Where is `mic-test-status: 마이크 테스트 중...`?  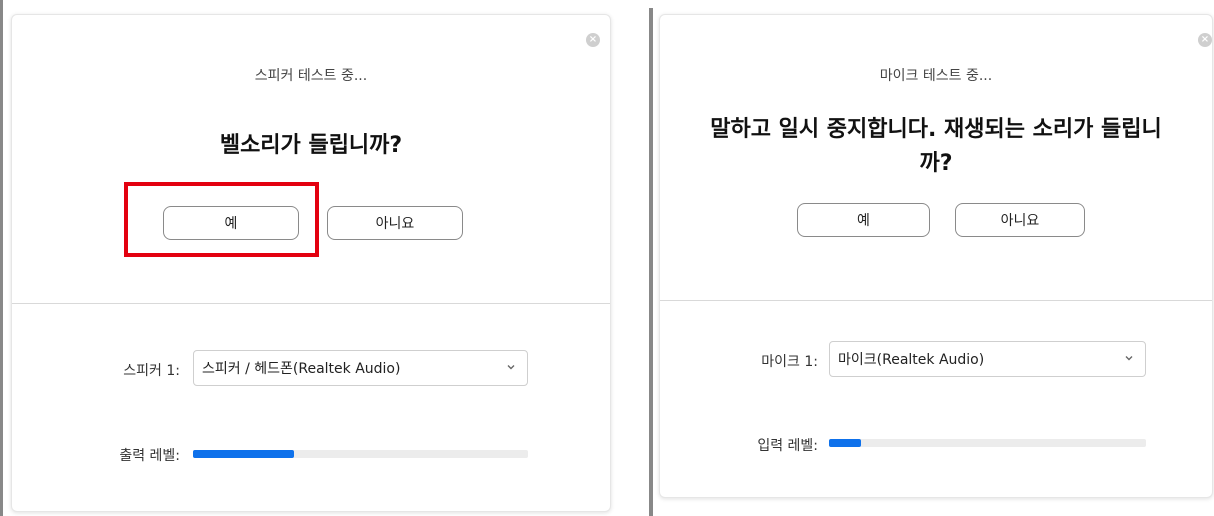 mic-test-status: 마이크 테스트 중... is located at coordinates (936, 76).